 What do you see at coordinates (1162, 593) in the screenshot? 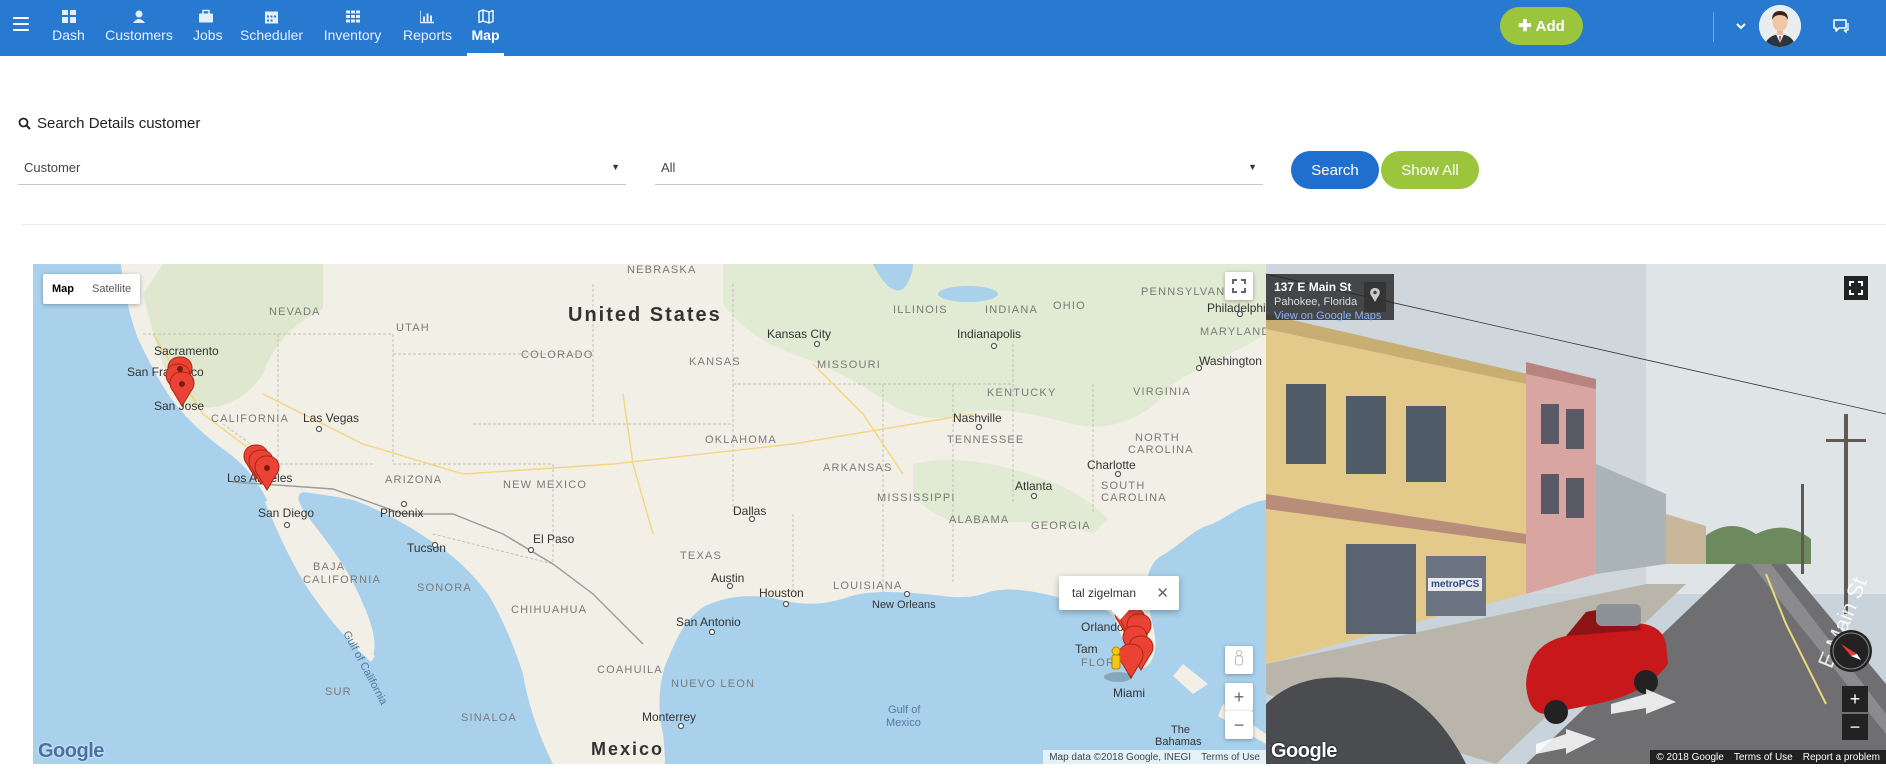
I see `close-icon: ✕` at bounding box center [1162, 593].